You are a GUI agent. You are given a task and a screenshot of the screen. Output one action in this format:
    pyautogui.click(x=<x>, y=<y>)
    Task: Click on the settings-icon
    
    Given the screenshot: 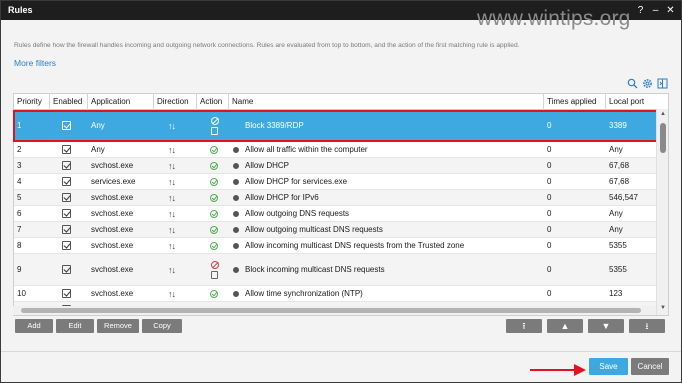 What is the action you would take?
    pyautogui.click(x=647, y=83)
    